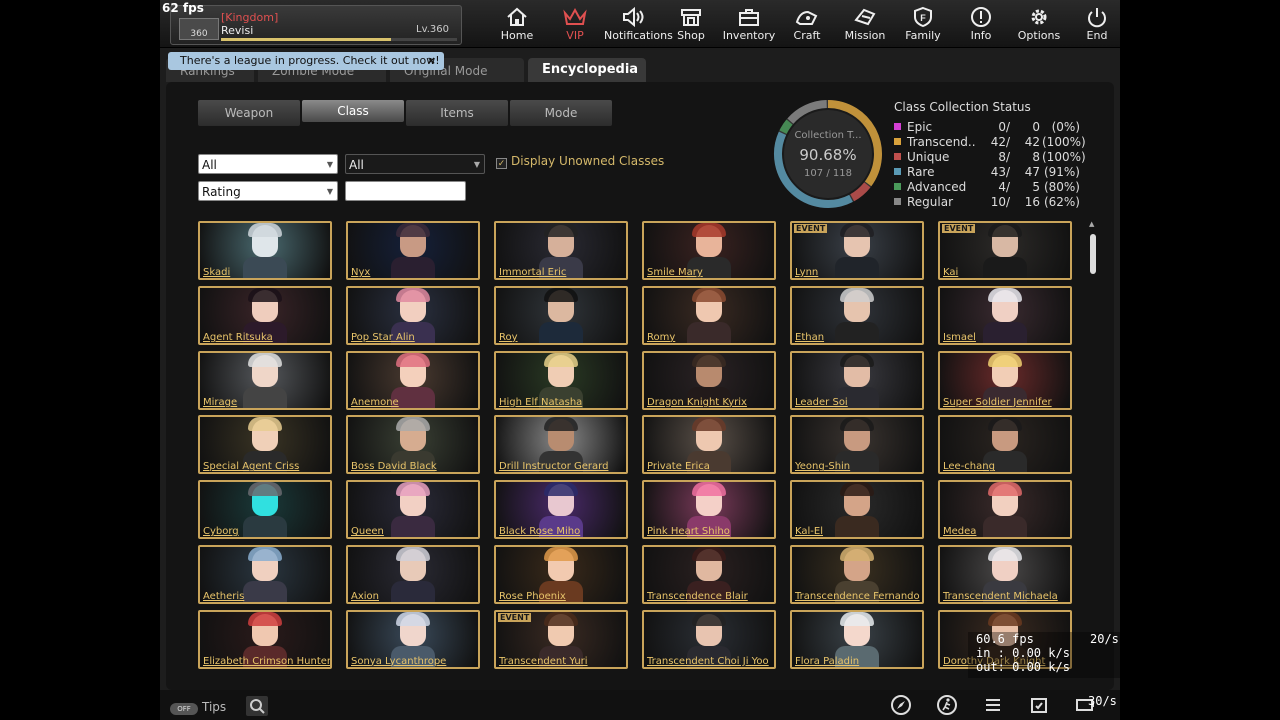  Describe the element at coordinates (749, 24) in the screenshot. I see `nav-inventory: Inventory` at that location.